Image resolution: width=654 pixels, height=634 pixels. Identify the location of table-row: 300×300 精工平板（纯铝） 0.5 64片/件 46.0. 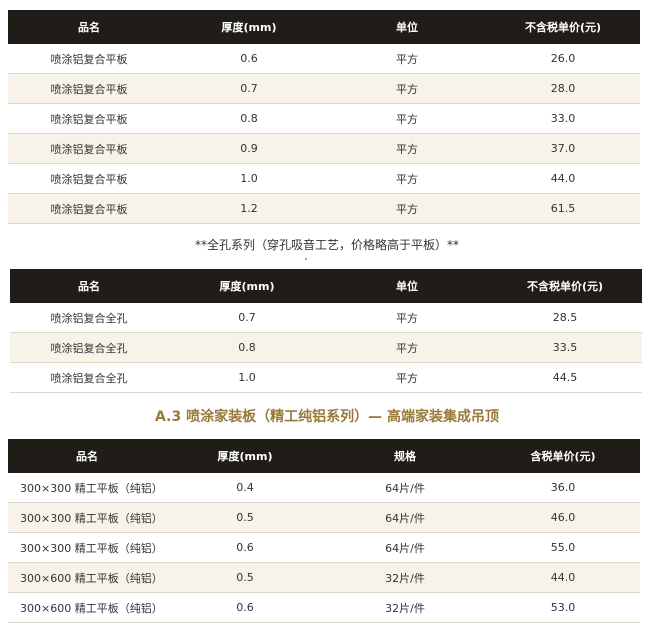
(324, 517).